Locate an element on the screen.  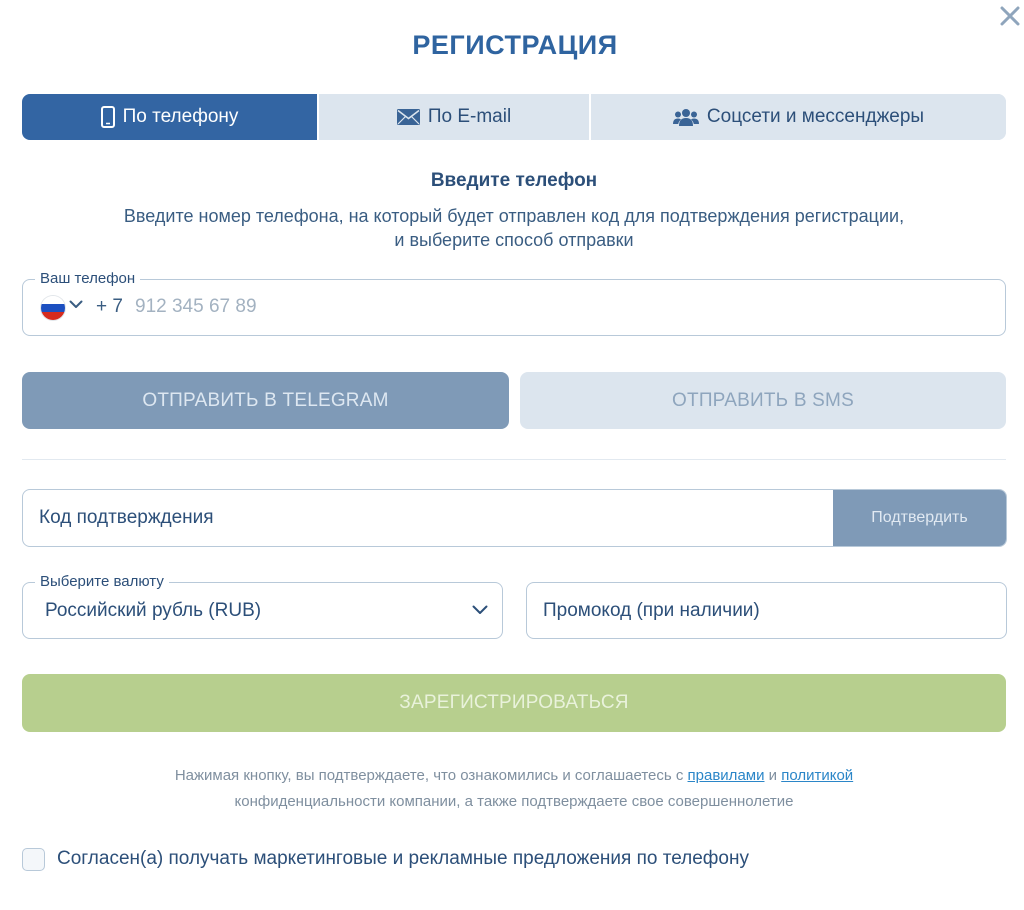
confirm-button: Подтвердить is located at coordinates (919, 518).